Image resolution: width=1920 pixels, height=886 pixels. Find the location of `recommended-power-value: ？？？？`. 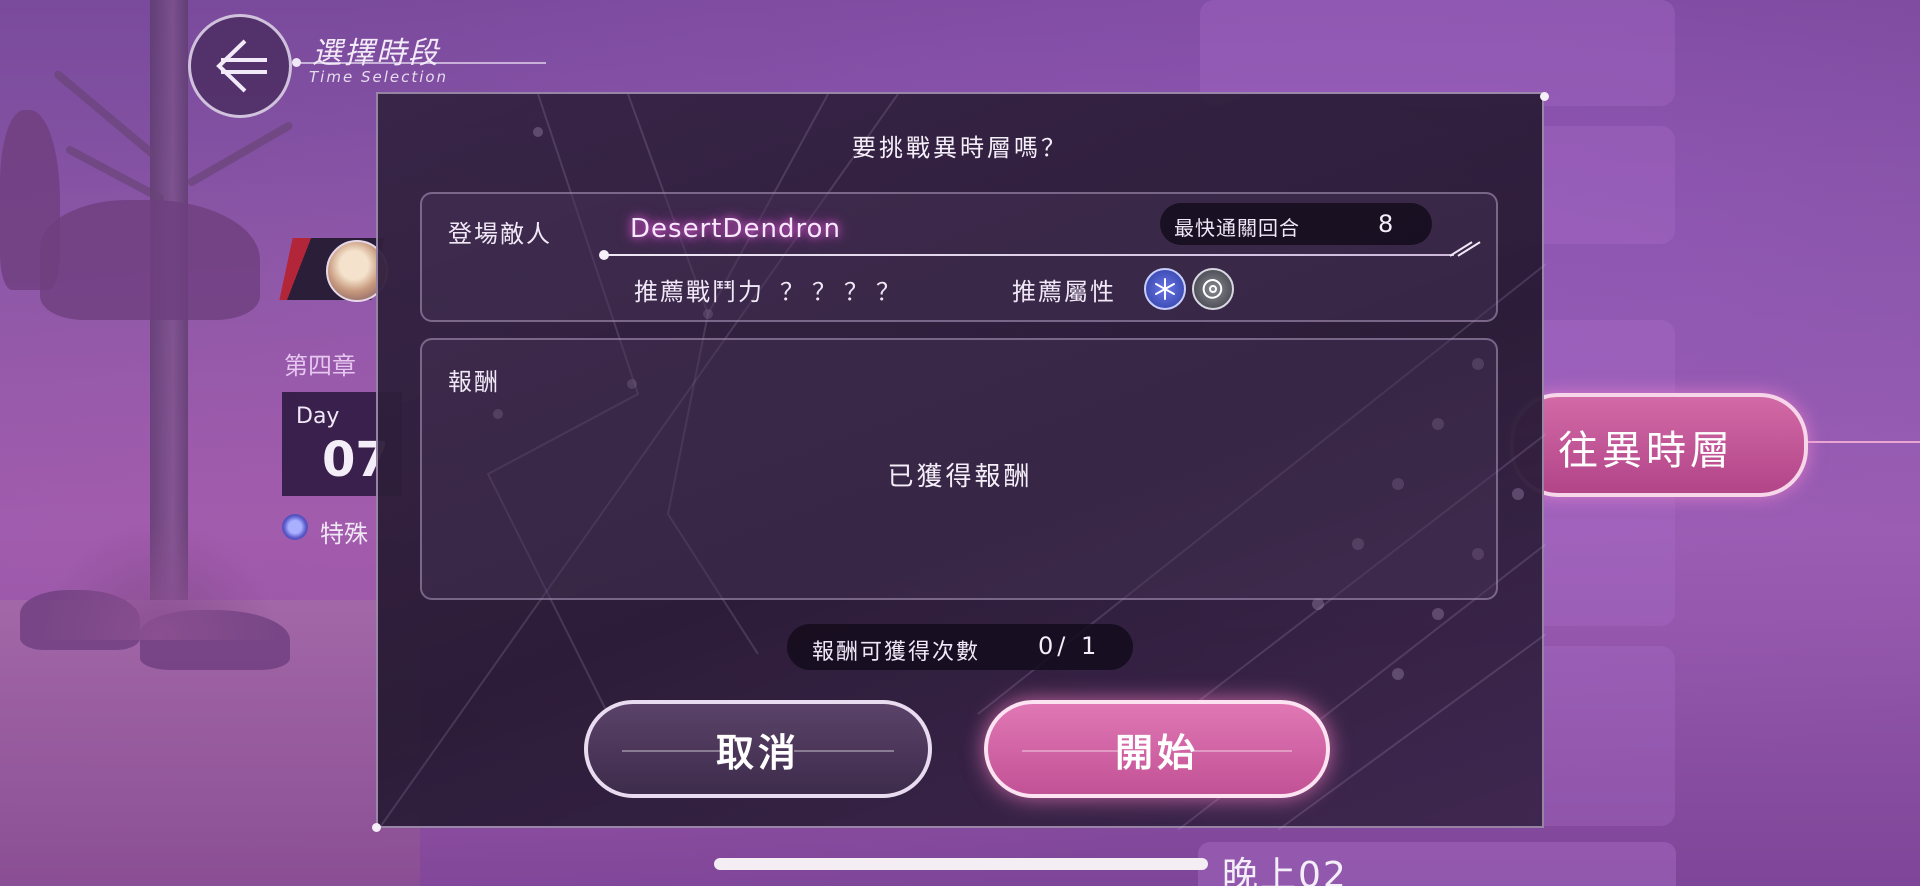

recommended-power-value: ？？？？ is located at coordinates (844, 292).